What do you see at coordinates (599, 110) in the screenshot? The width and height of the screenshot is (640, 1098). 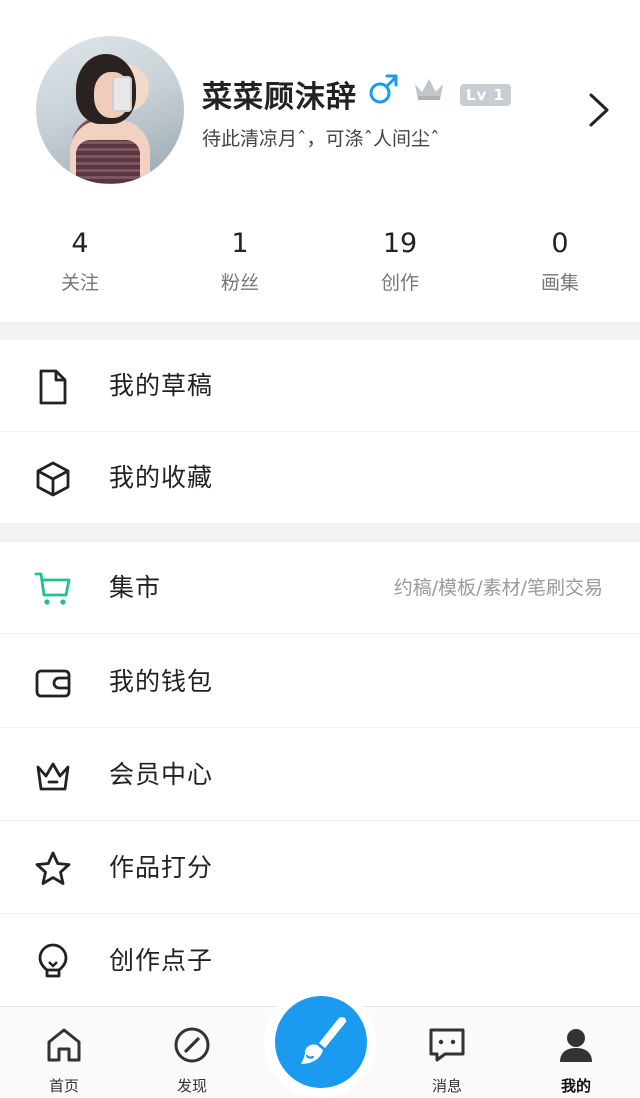 I see `chevron-right-icon` at bounding box center [599, 110].